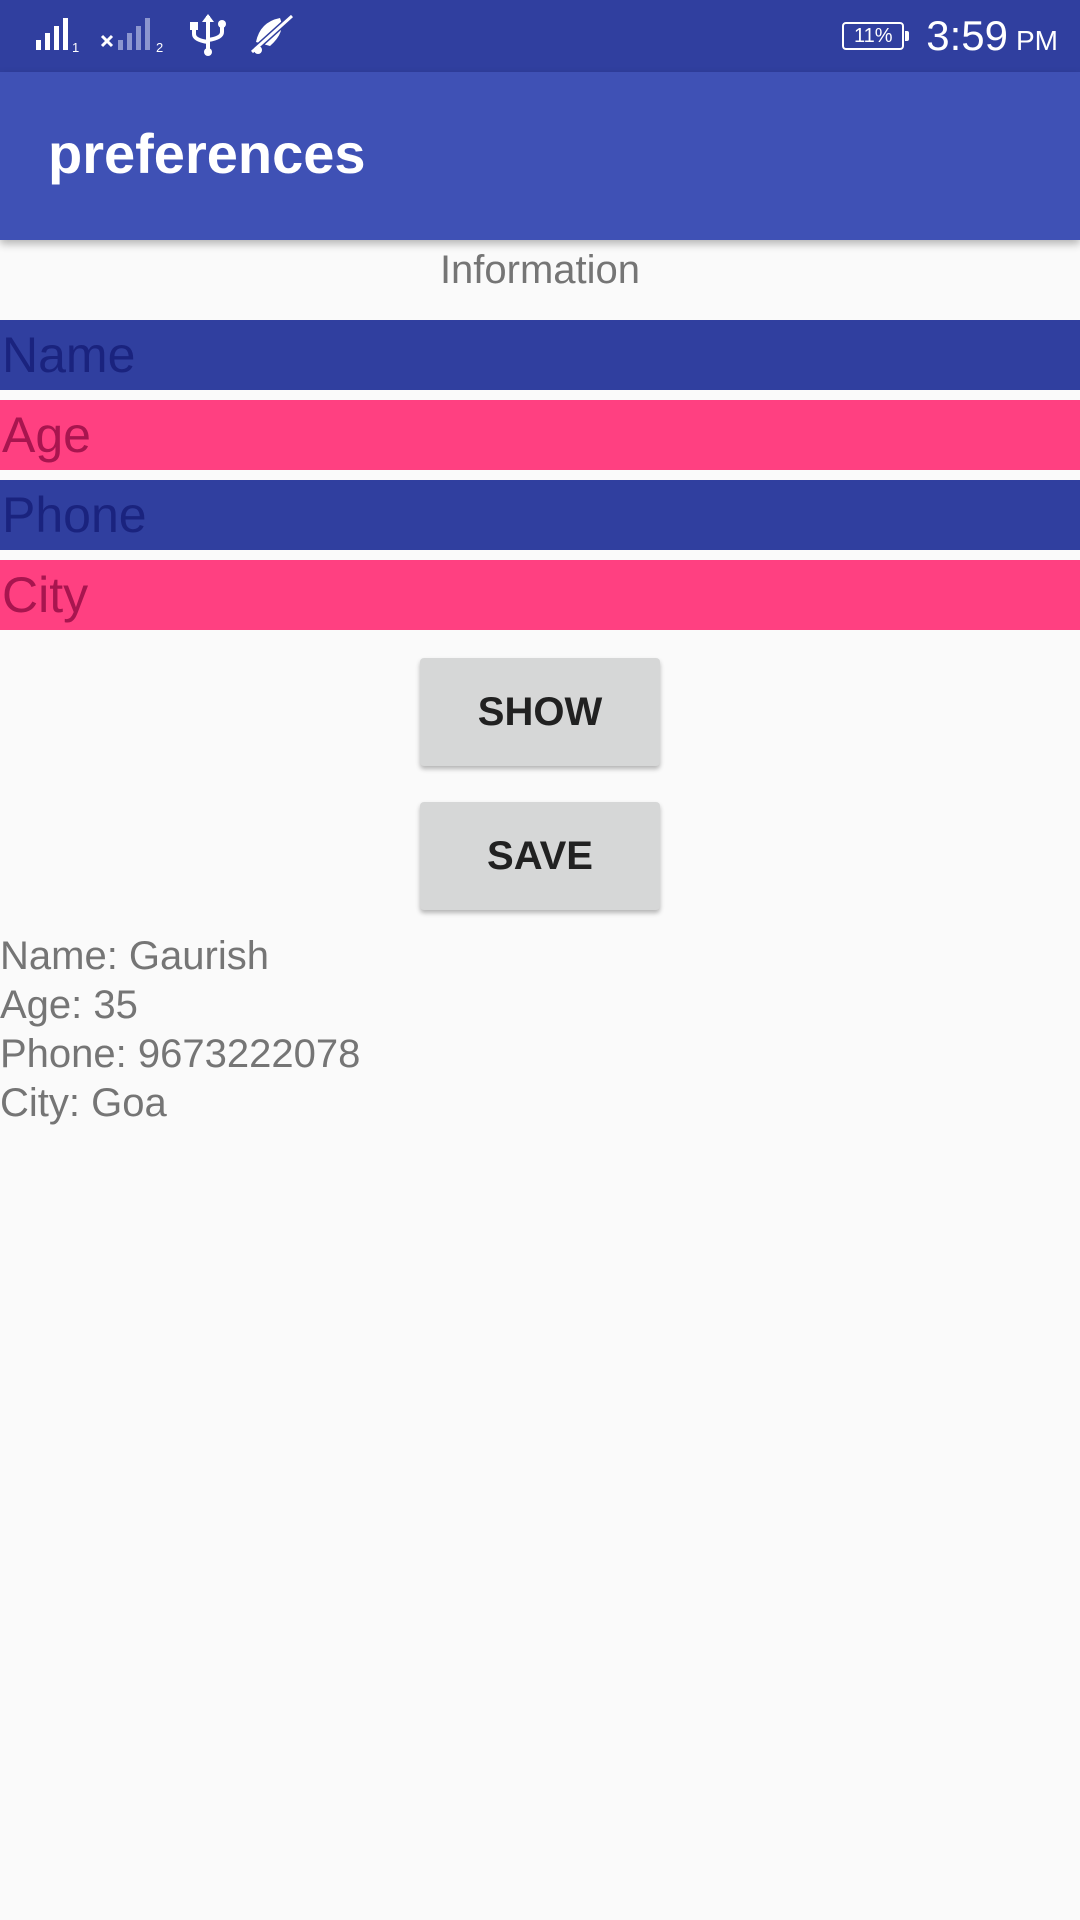  What do you see at coordinates (208, 36) in the screenshot?
I see `usb-icon` at bounding box center [208, 36].